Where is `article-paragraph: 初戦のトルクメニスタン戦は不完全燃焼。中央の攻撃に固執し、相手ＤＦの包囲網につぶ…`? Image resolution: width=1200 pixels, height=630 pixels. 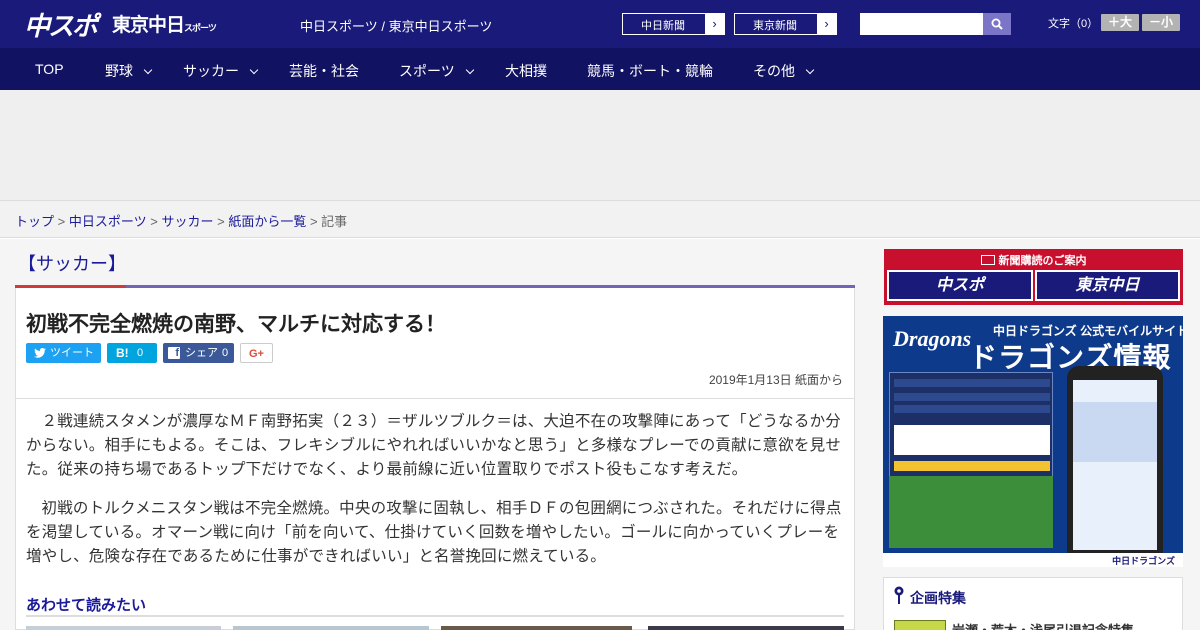
article-paragraph: 初戦のトルクメニスタン戦は不完全燃焼。中央の攻撃に固執し、相手ＤＦの包囲網につぶ… is located at coordinates (434, 532).